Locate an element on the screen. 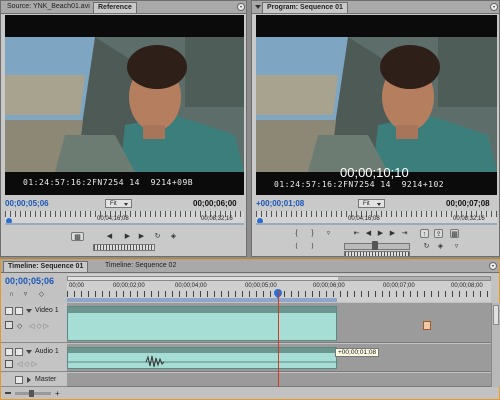 Image resolution: width=500 pixels, height=400 pixels. timeline-zoom-controls: + is located at coordinates (36, 394).